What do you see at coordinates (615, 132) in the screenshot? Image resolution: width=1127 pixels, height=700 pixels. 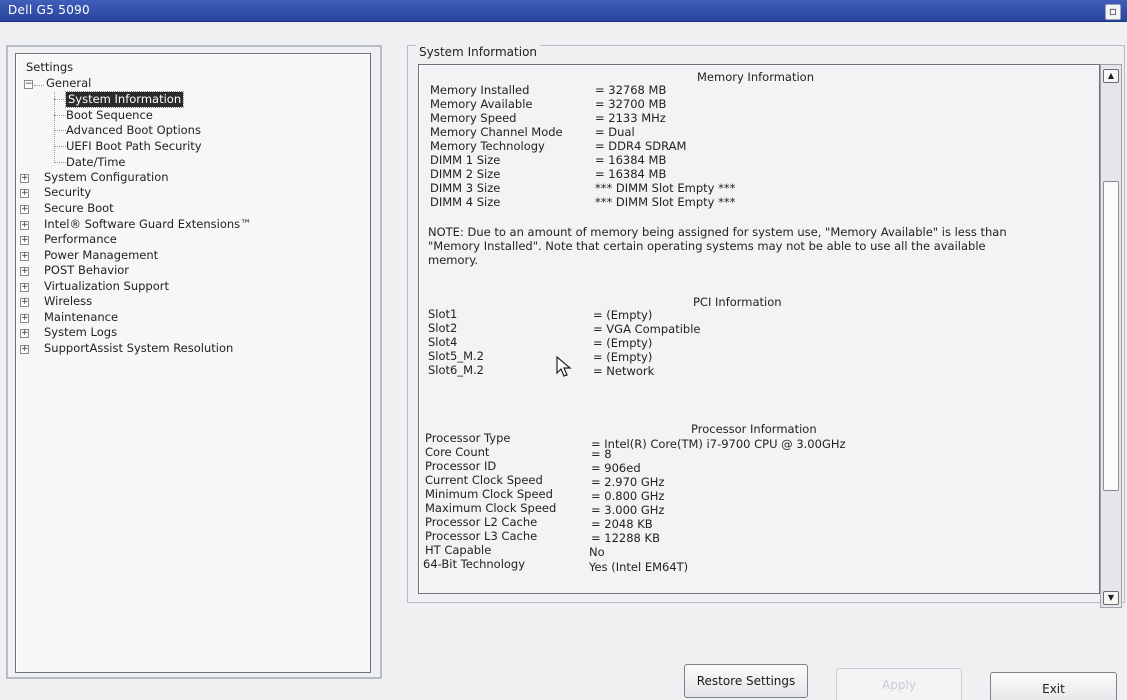 I see `memory-value: = Dual` at bounding box center [615, 132].